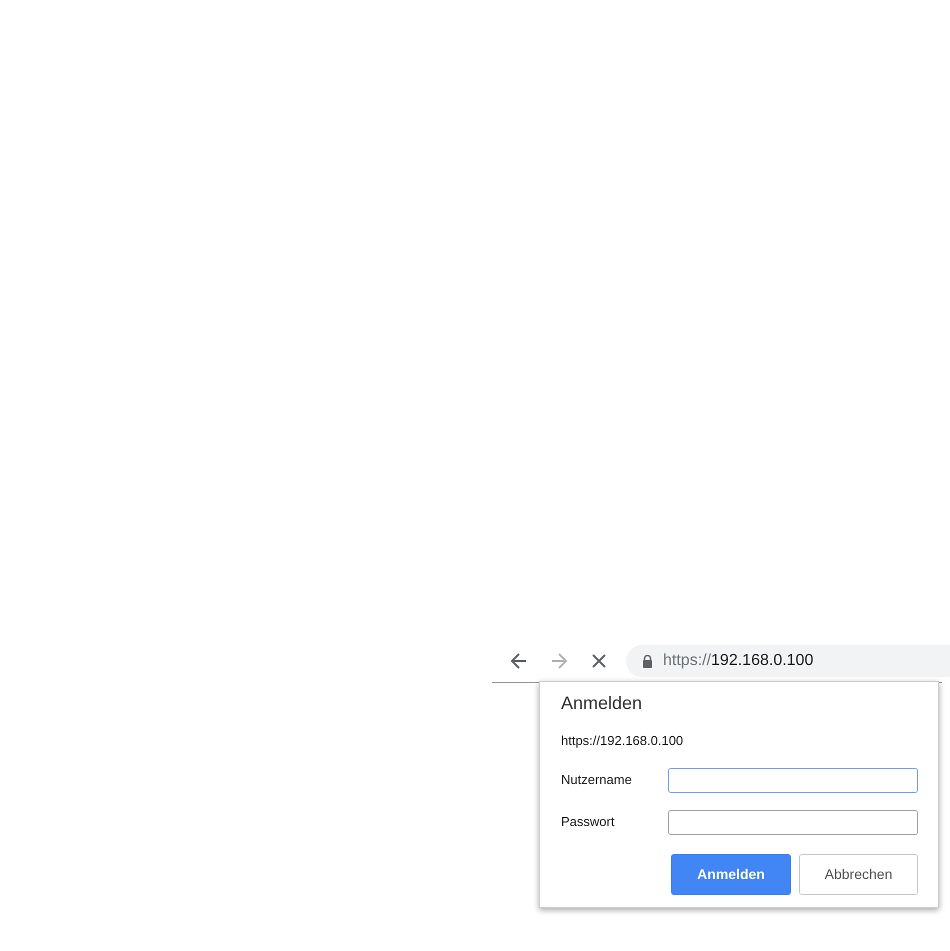 This screenshot has width=950, height=951. What do you see at coordinates (597, 780) in the screenshot?
I see `field-label: Nutzername` at bounding box center [597, 780].